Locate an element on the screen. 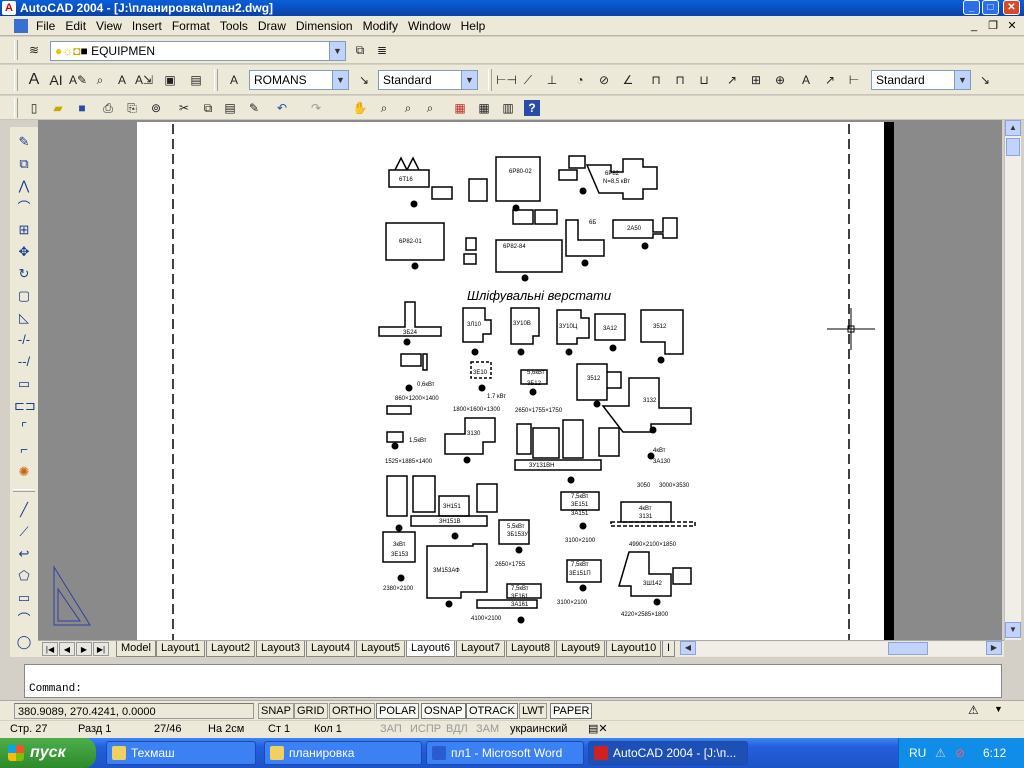 The width and height of the screenshot is (1024, 768). vertical-scrollbar: ▲ ▼ is located at coordinates (1012, 380).